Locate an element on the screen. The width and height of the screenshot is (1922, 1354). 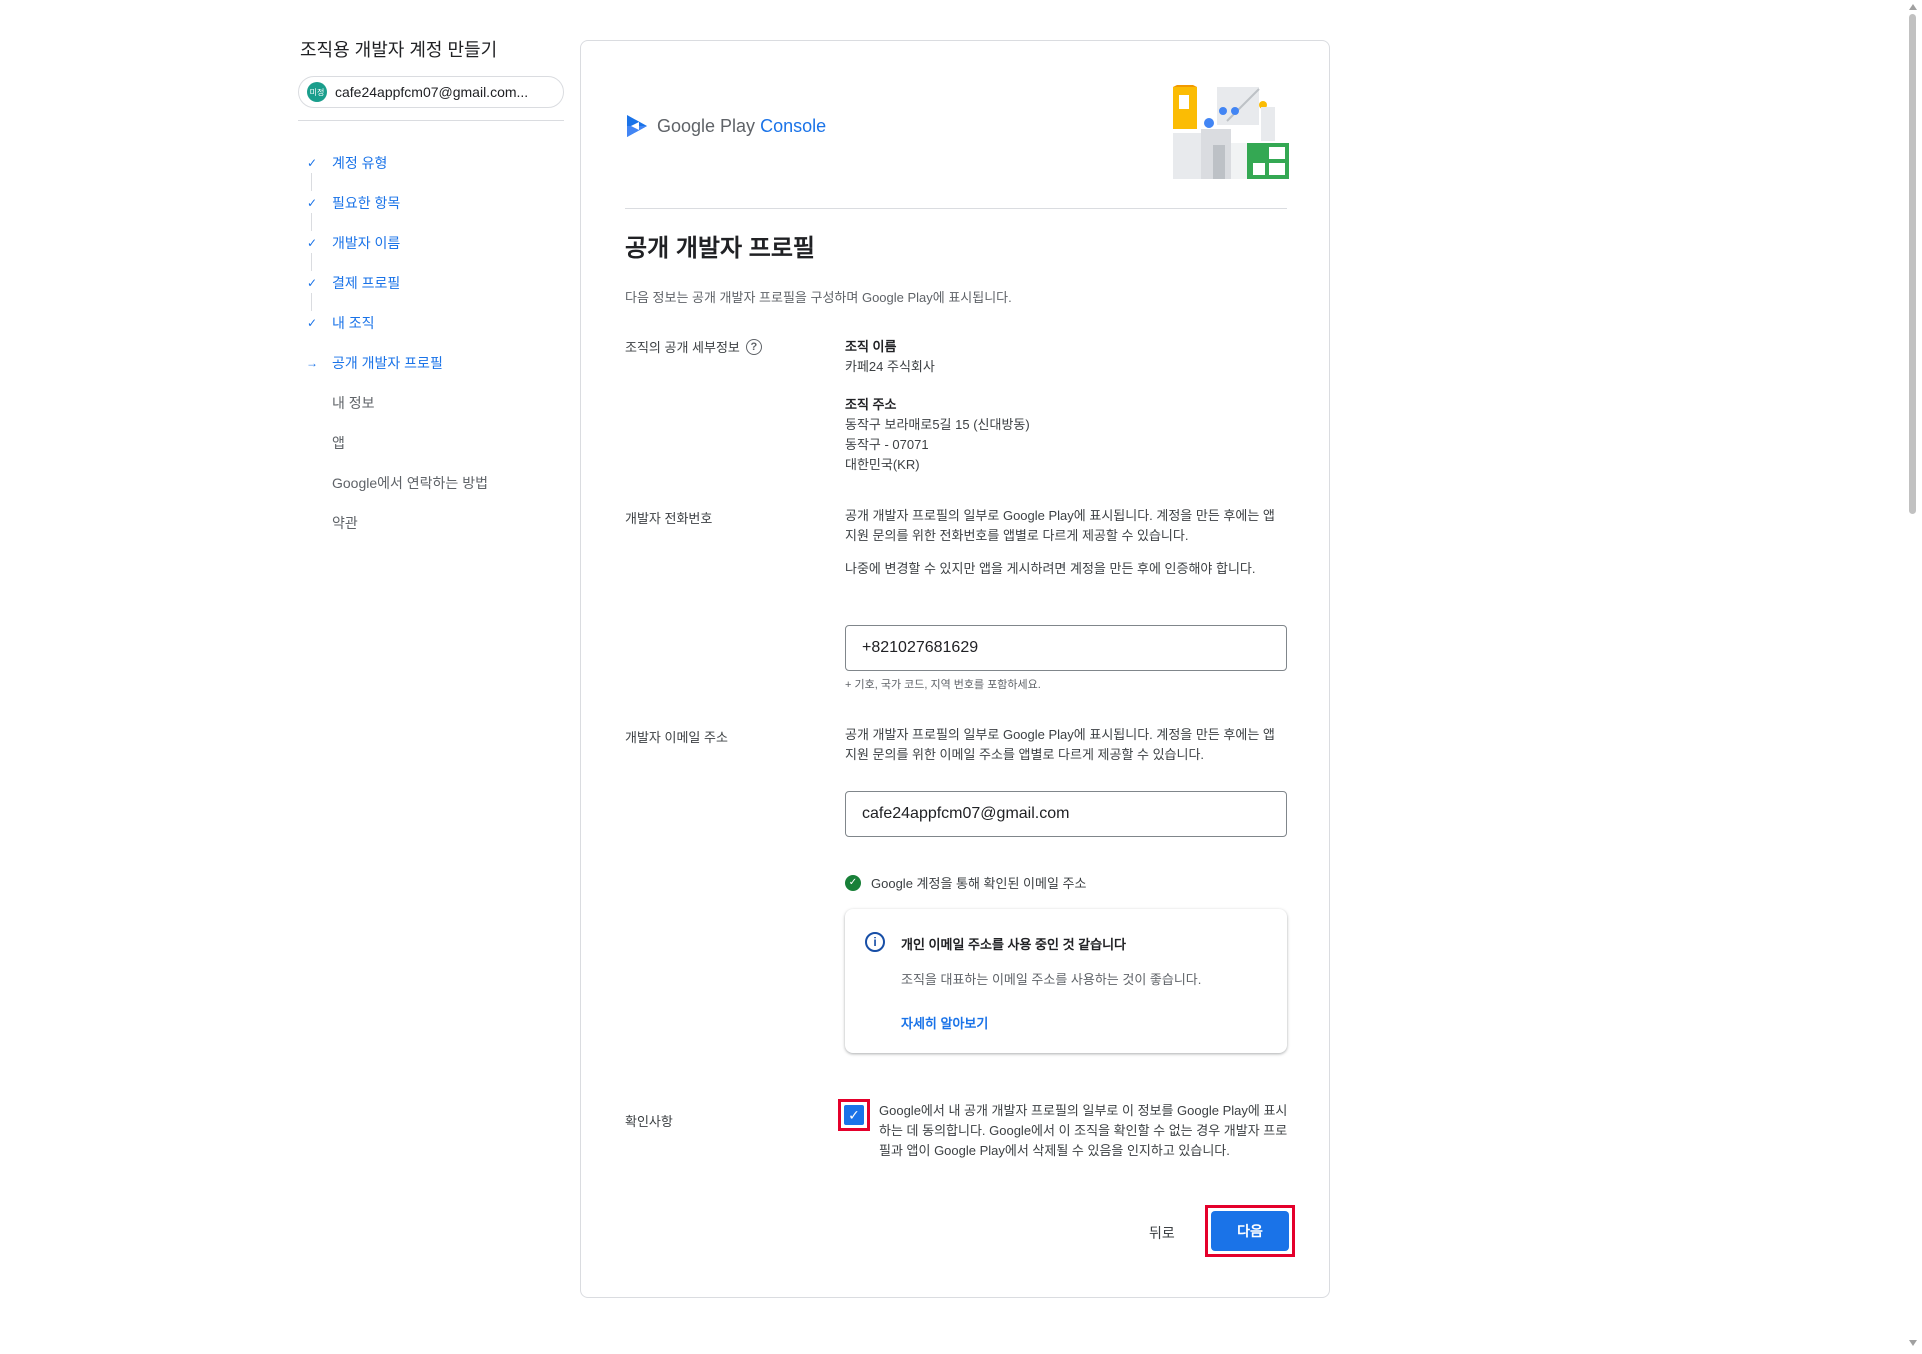
step-account-type: ✓ 계정 유형 is located at coordinates (431, 167).